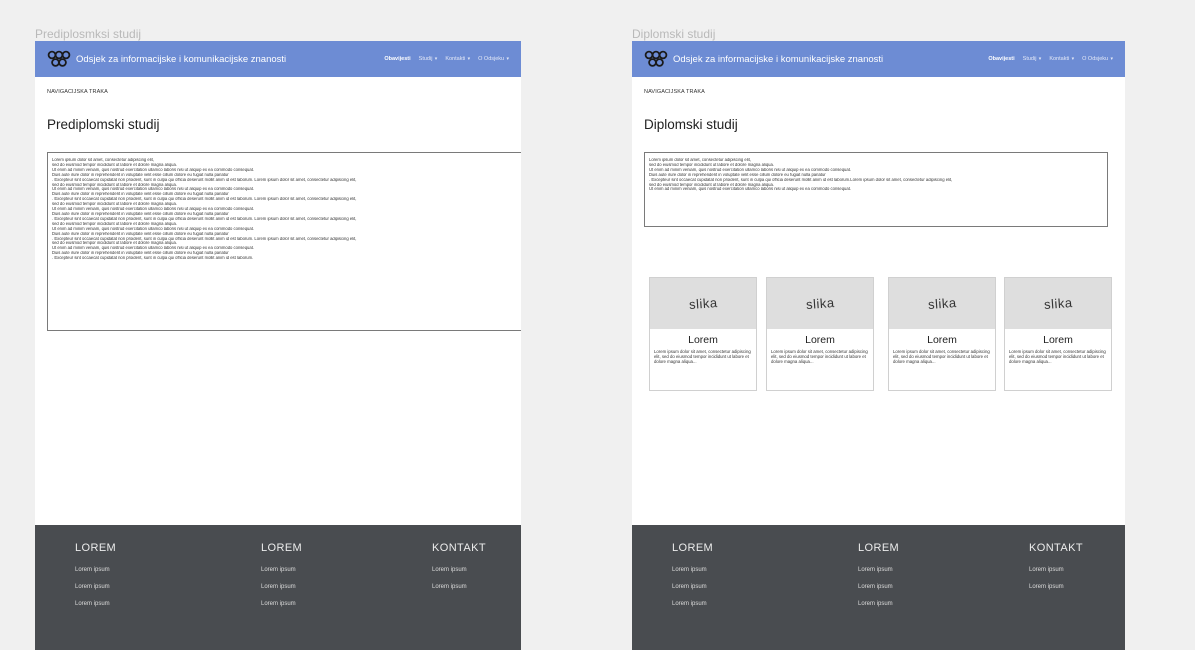 The height and width of the screenshot is (650, 1195). What do you see at coordinates (103, 124) in the screenshot?
I see `page-title: Prediplomski studij` at bounding box center [103, 124].